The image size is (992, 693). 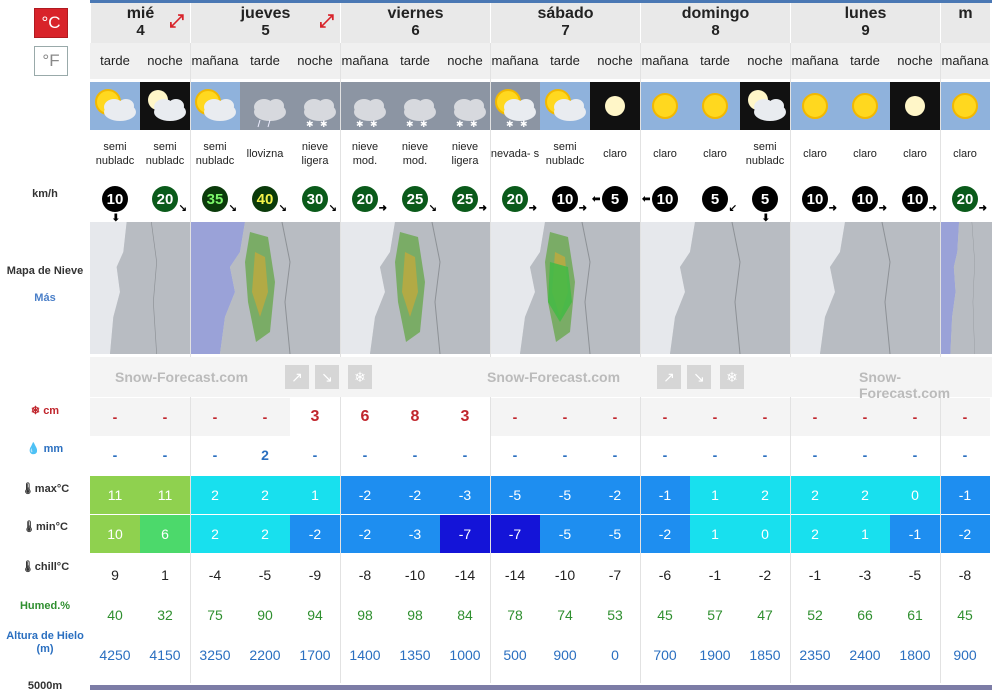 I want to click on freezing-level-cell: 4150, so click(x=165, y=655).